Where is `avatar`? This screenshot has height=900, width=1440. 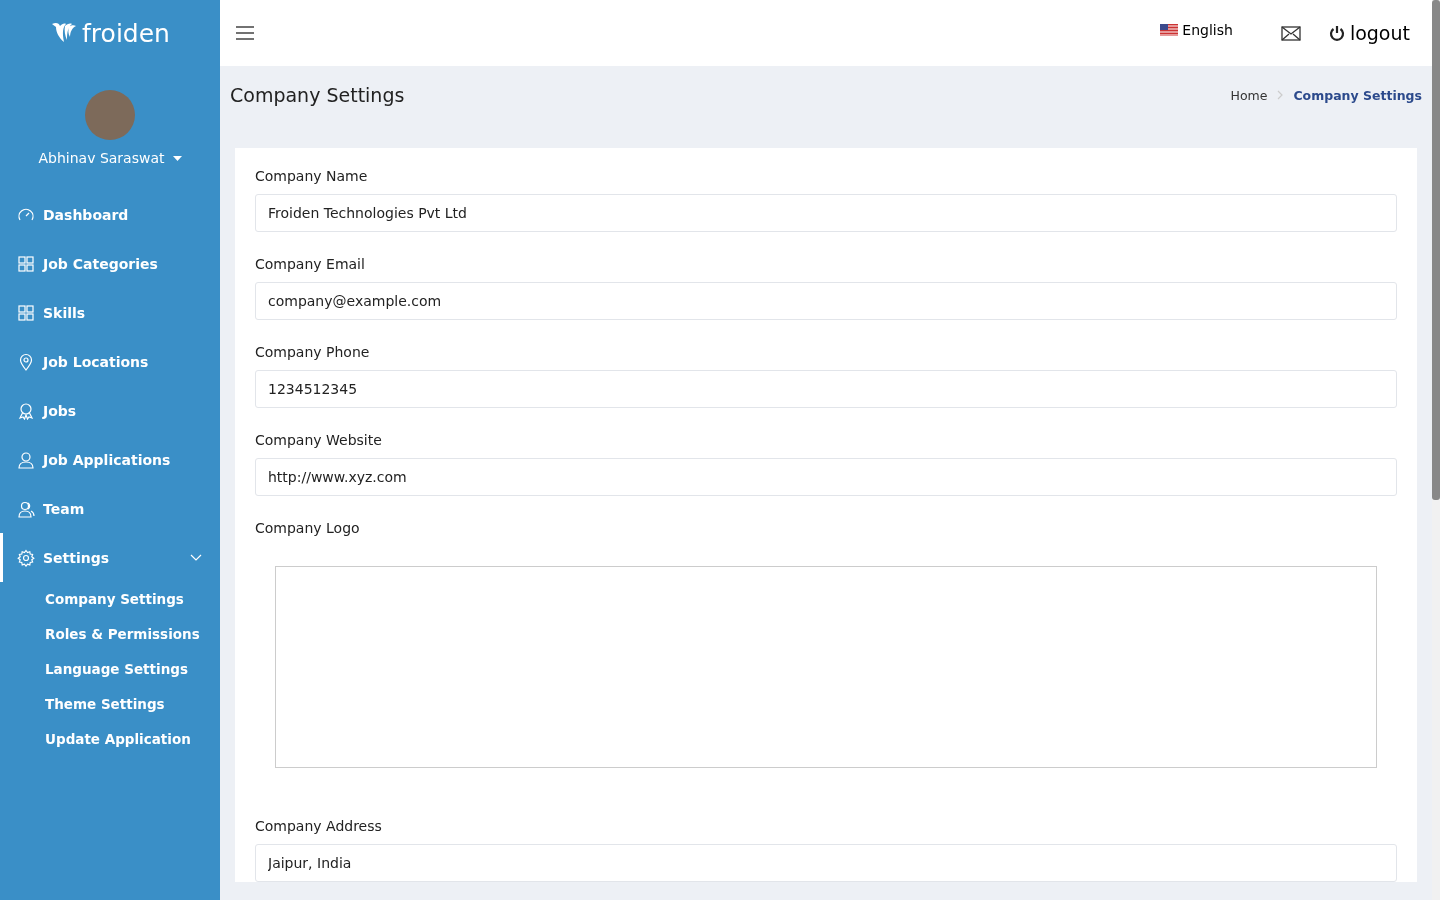
avatar is located at coordinates (110, 115).